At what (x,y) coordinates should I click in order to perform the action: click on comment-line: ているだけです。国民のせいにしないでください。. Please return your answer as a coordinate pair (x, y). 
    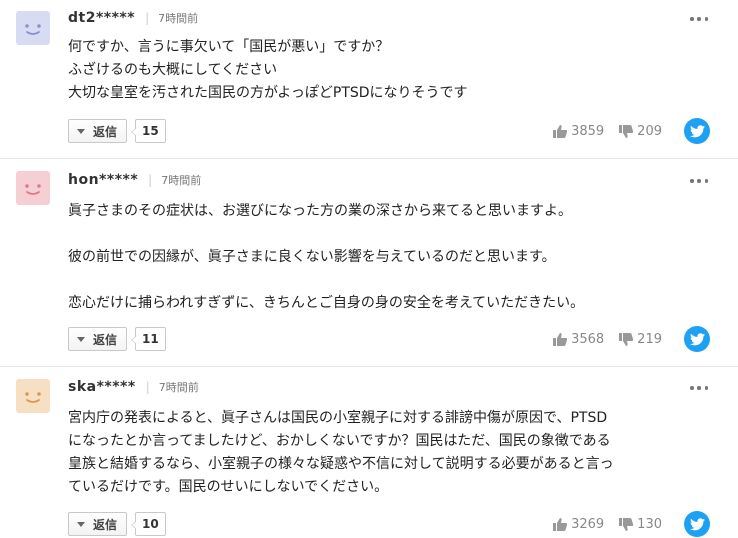
    Looking at the image, I should click on (228, 487).